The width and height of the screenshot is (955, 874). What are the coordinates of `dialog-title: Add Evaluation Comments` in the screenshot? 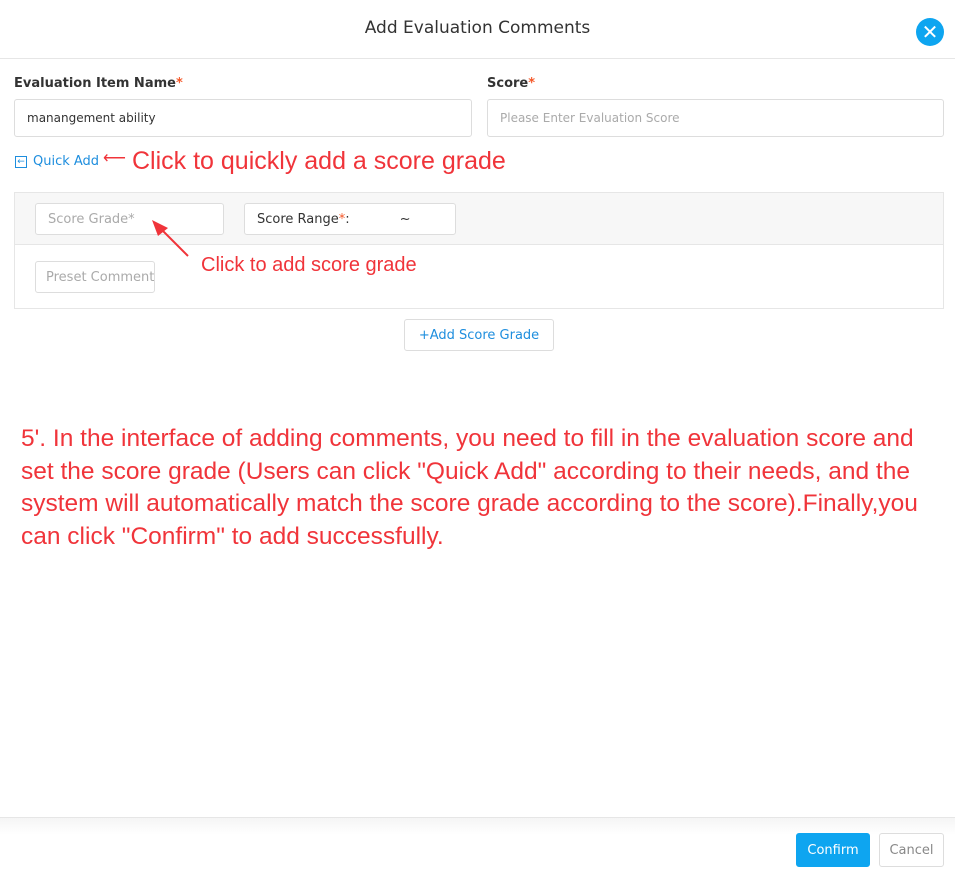 It's located at (477, 28).